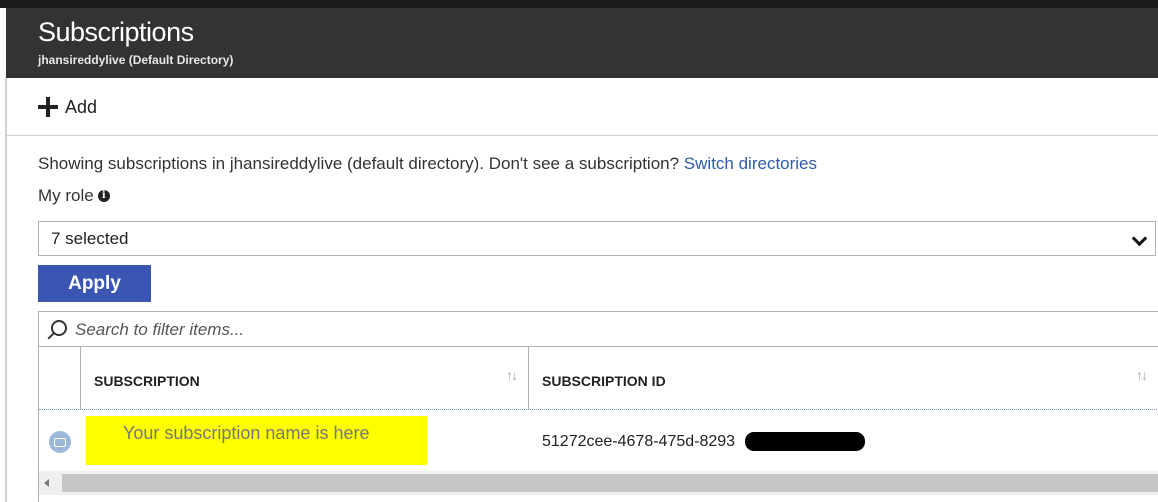 The width and height of the screenshot is (1158, 502). Describe the element at coordinates (6, 290) in the screenshot. I see `blade-left-border` at that location.